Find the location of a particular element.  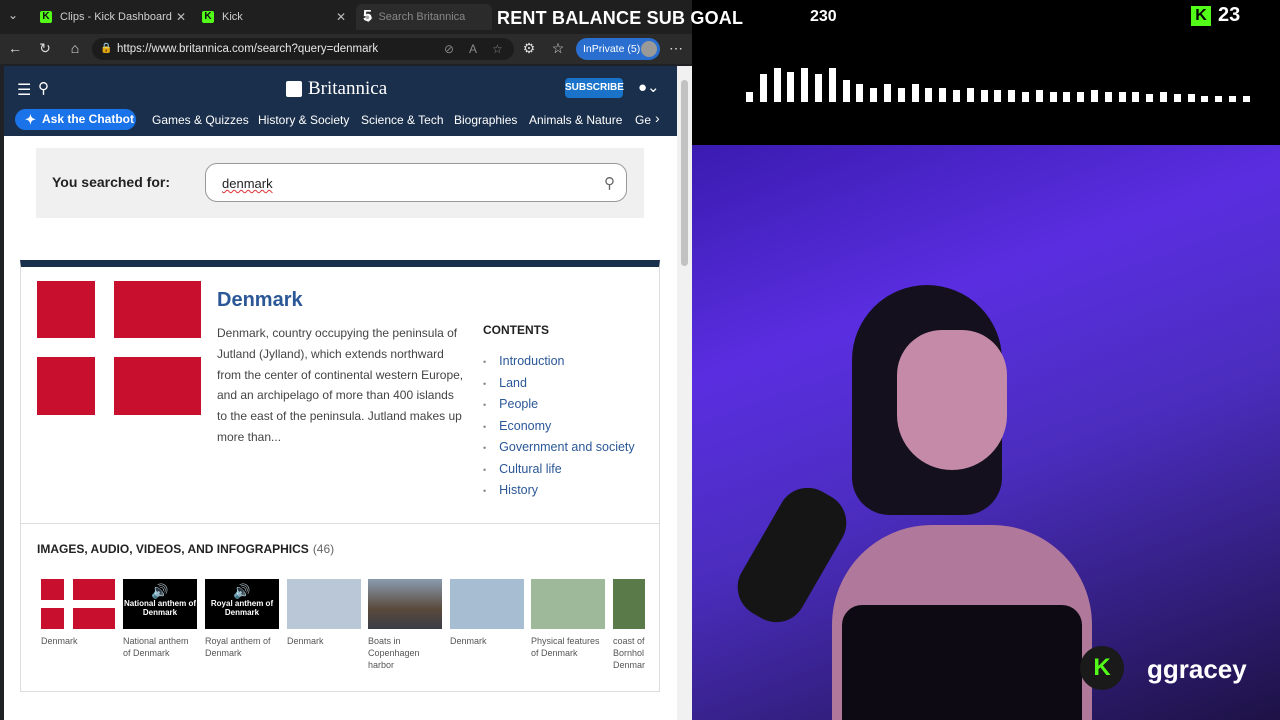

contents-link-government: • Government and society is located at coordinates (559, 447).